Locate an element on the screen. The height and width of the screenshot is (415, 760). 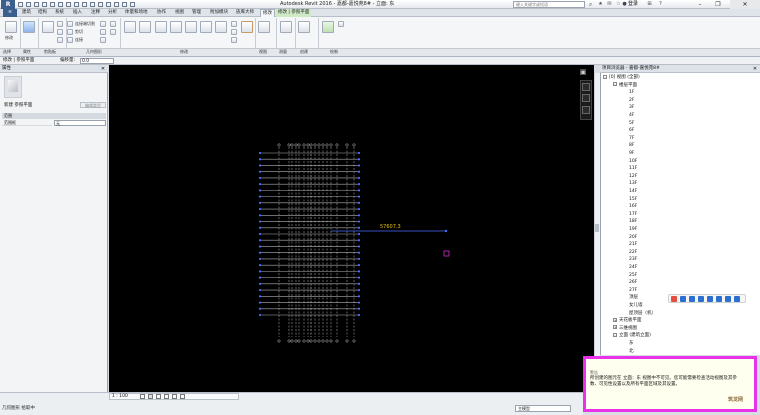
measure-tool-icon is located at coordinates (286, 27).